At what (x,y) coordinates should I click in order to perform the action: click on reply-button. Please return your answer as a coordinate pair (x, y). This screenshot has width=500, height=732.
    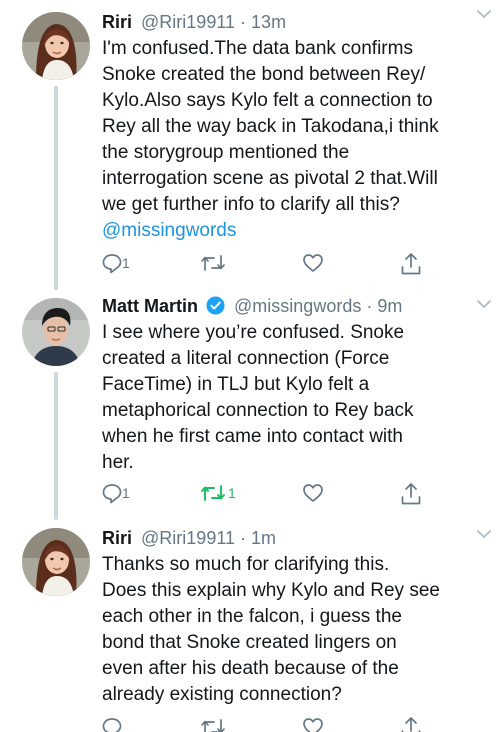
    Looking at the image, I should click on (112, 724).